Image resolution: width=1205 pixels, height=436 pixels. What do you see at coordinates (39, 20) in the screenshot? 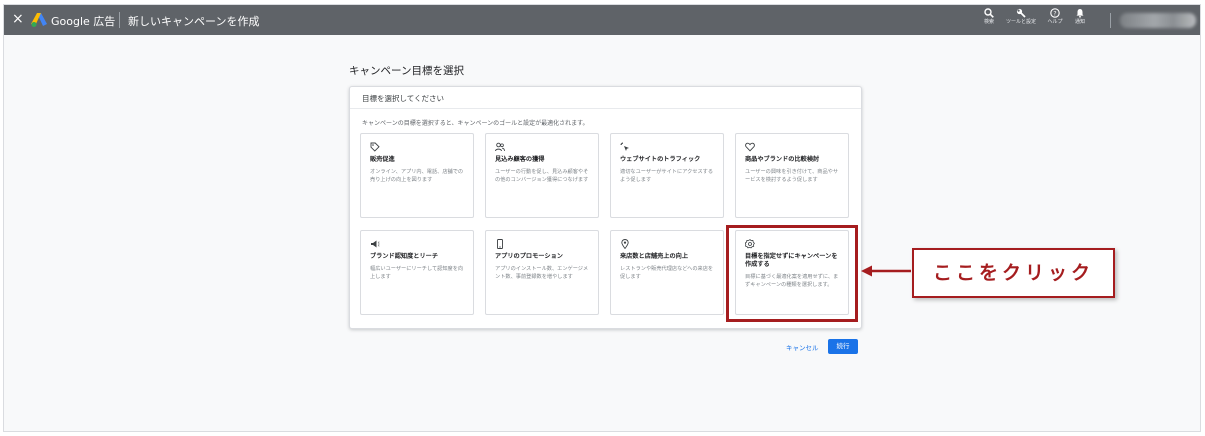
I see `google-ads-logo-icon` at bounding box center [39, 20].